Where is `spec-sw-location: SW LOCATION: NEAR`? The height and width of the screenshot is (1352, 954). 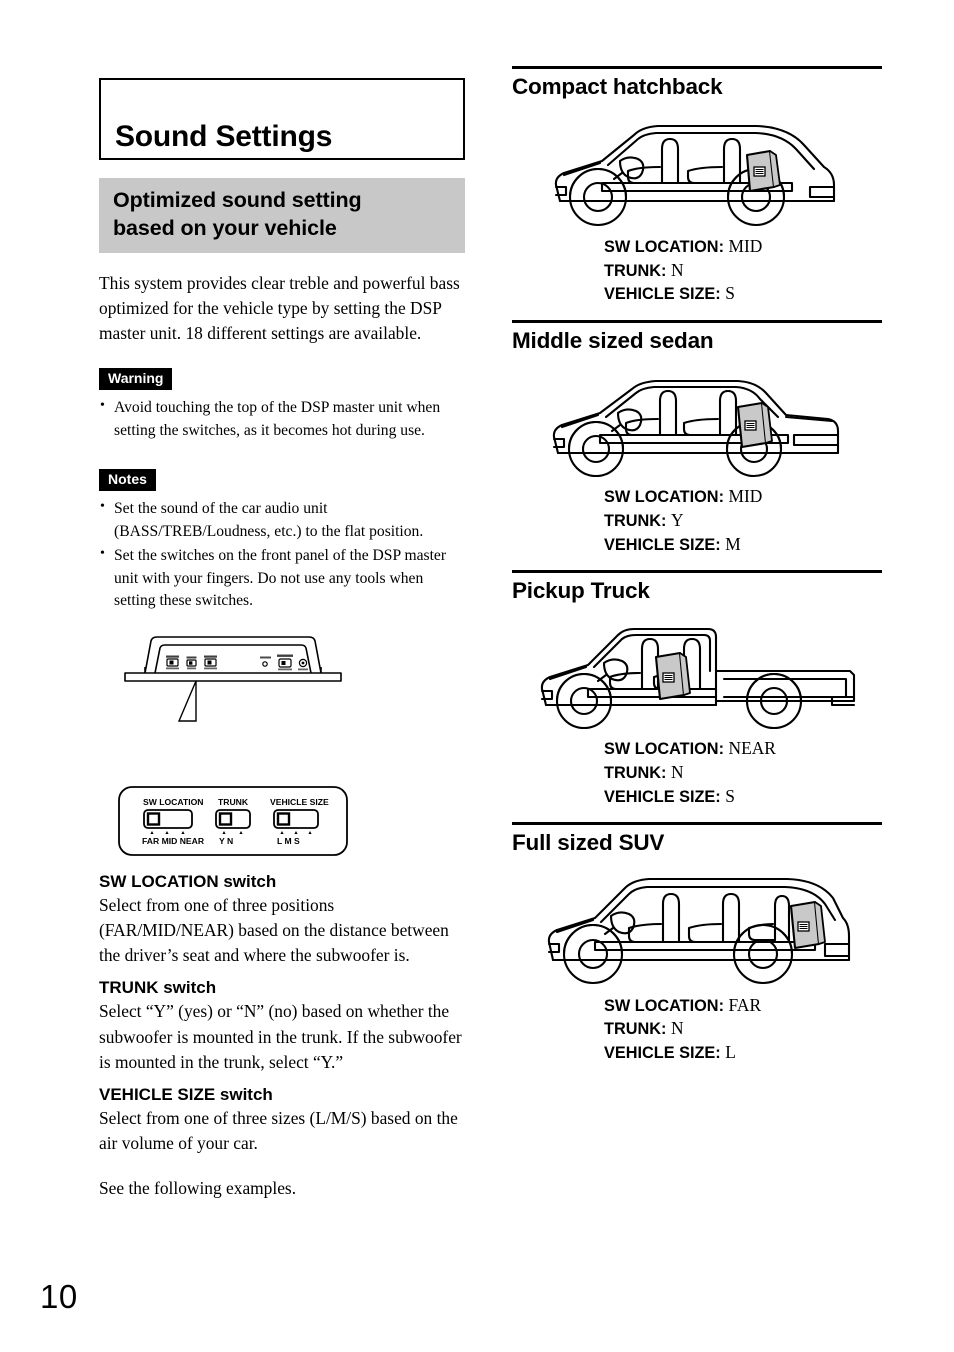
spec-sw-location: SW LOCATION: NEAR is located at coordinates (743, 749).